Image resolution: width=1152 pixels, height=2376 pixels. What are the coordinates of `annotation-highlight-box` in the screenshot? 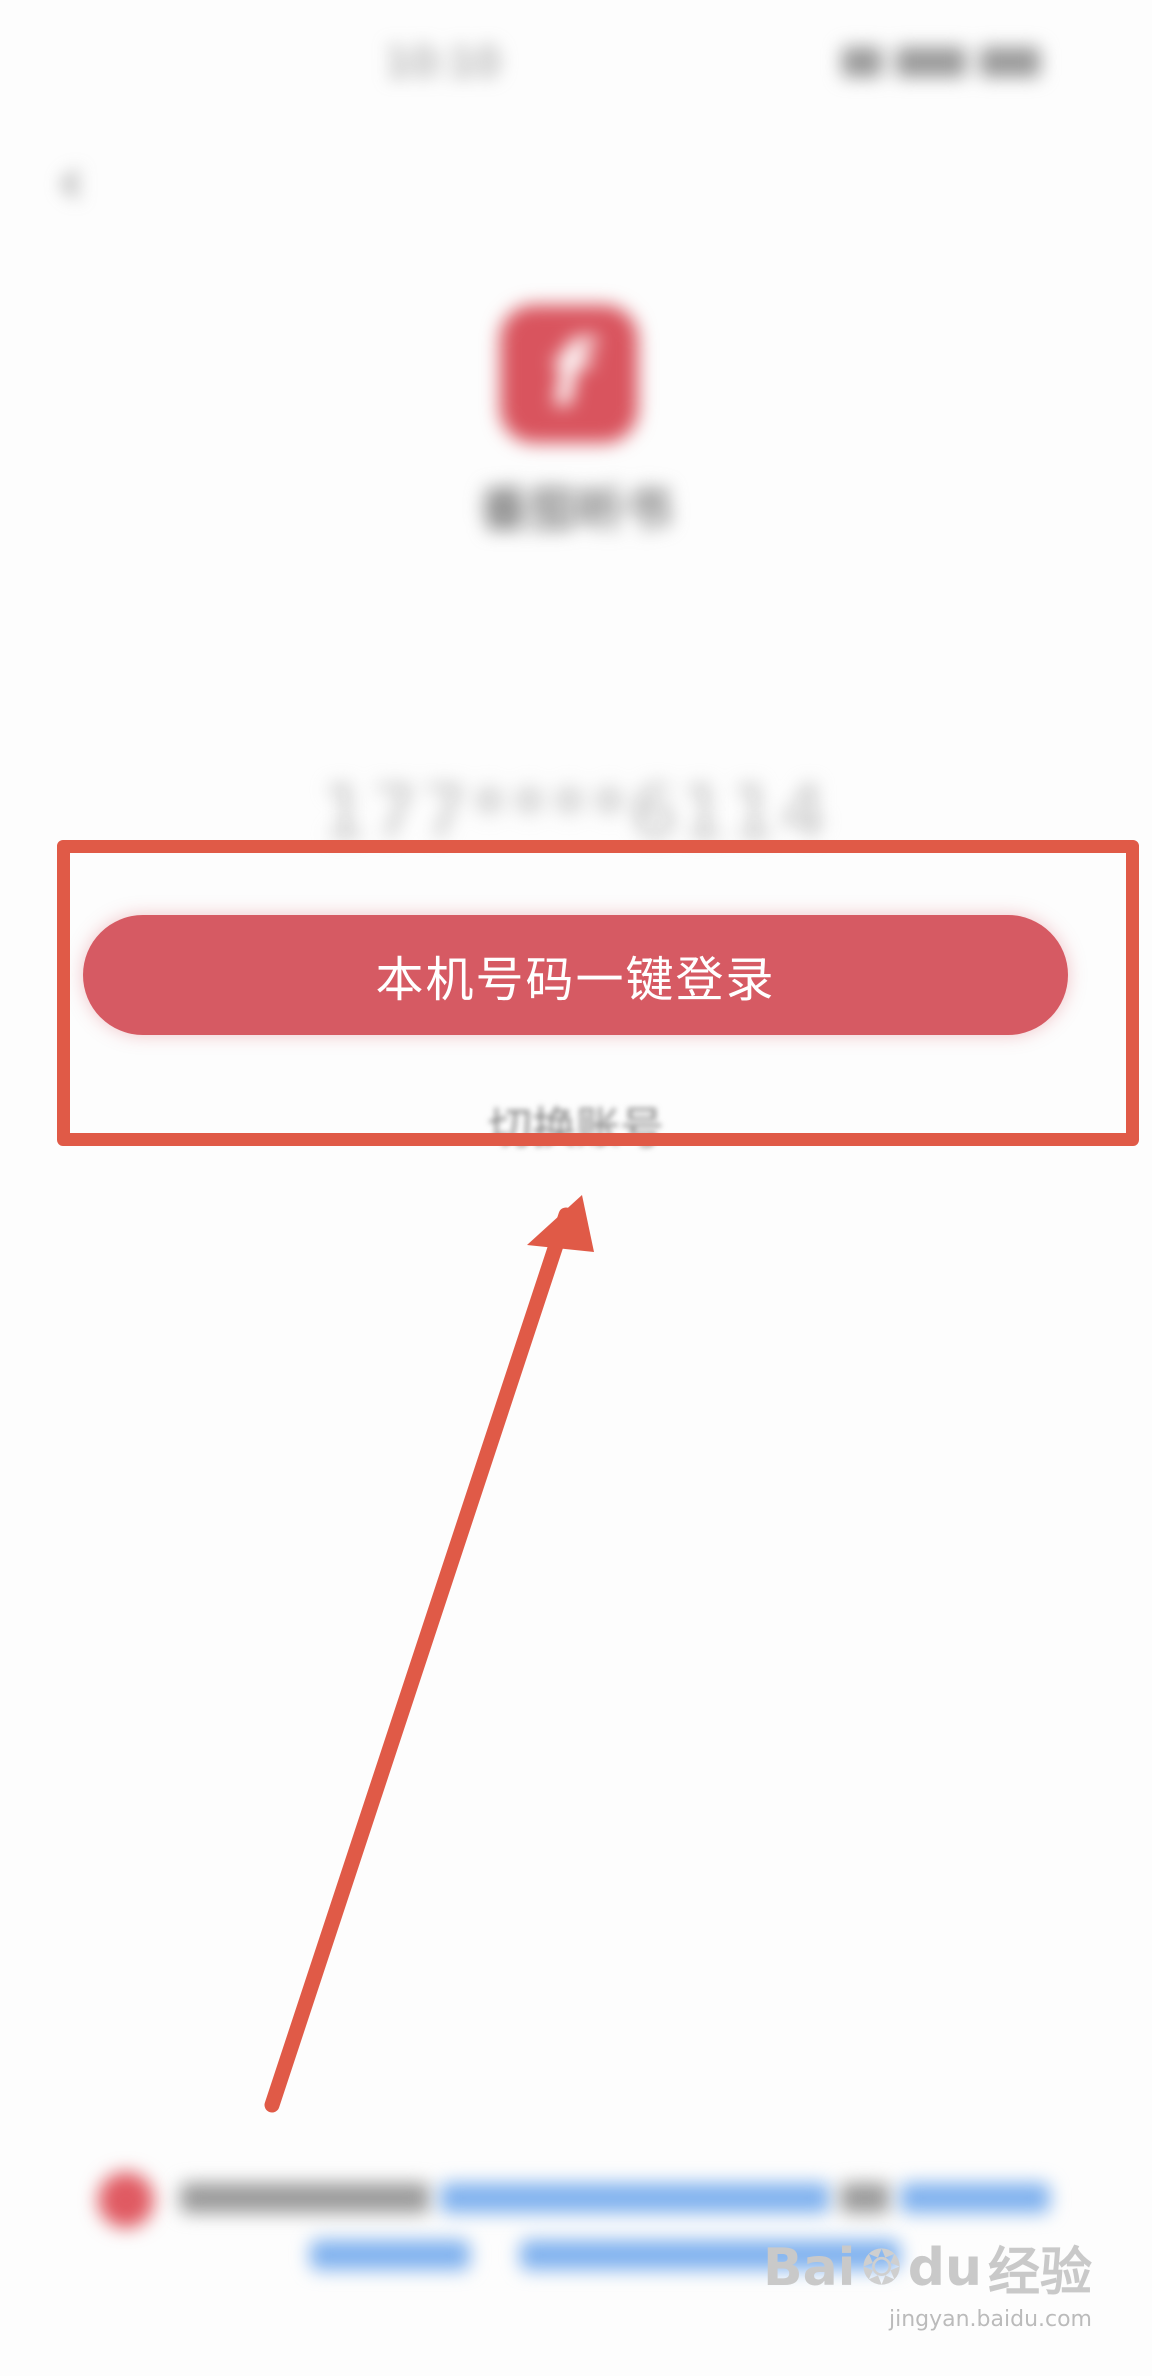 It's located at (598, 993).